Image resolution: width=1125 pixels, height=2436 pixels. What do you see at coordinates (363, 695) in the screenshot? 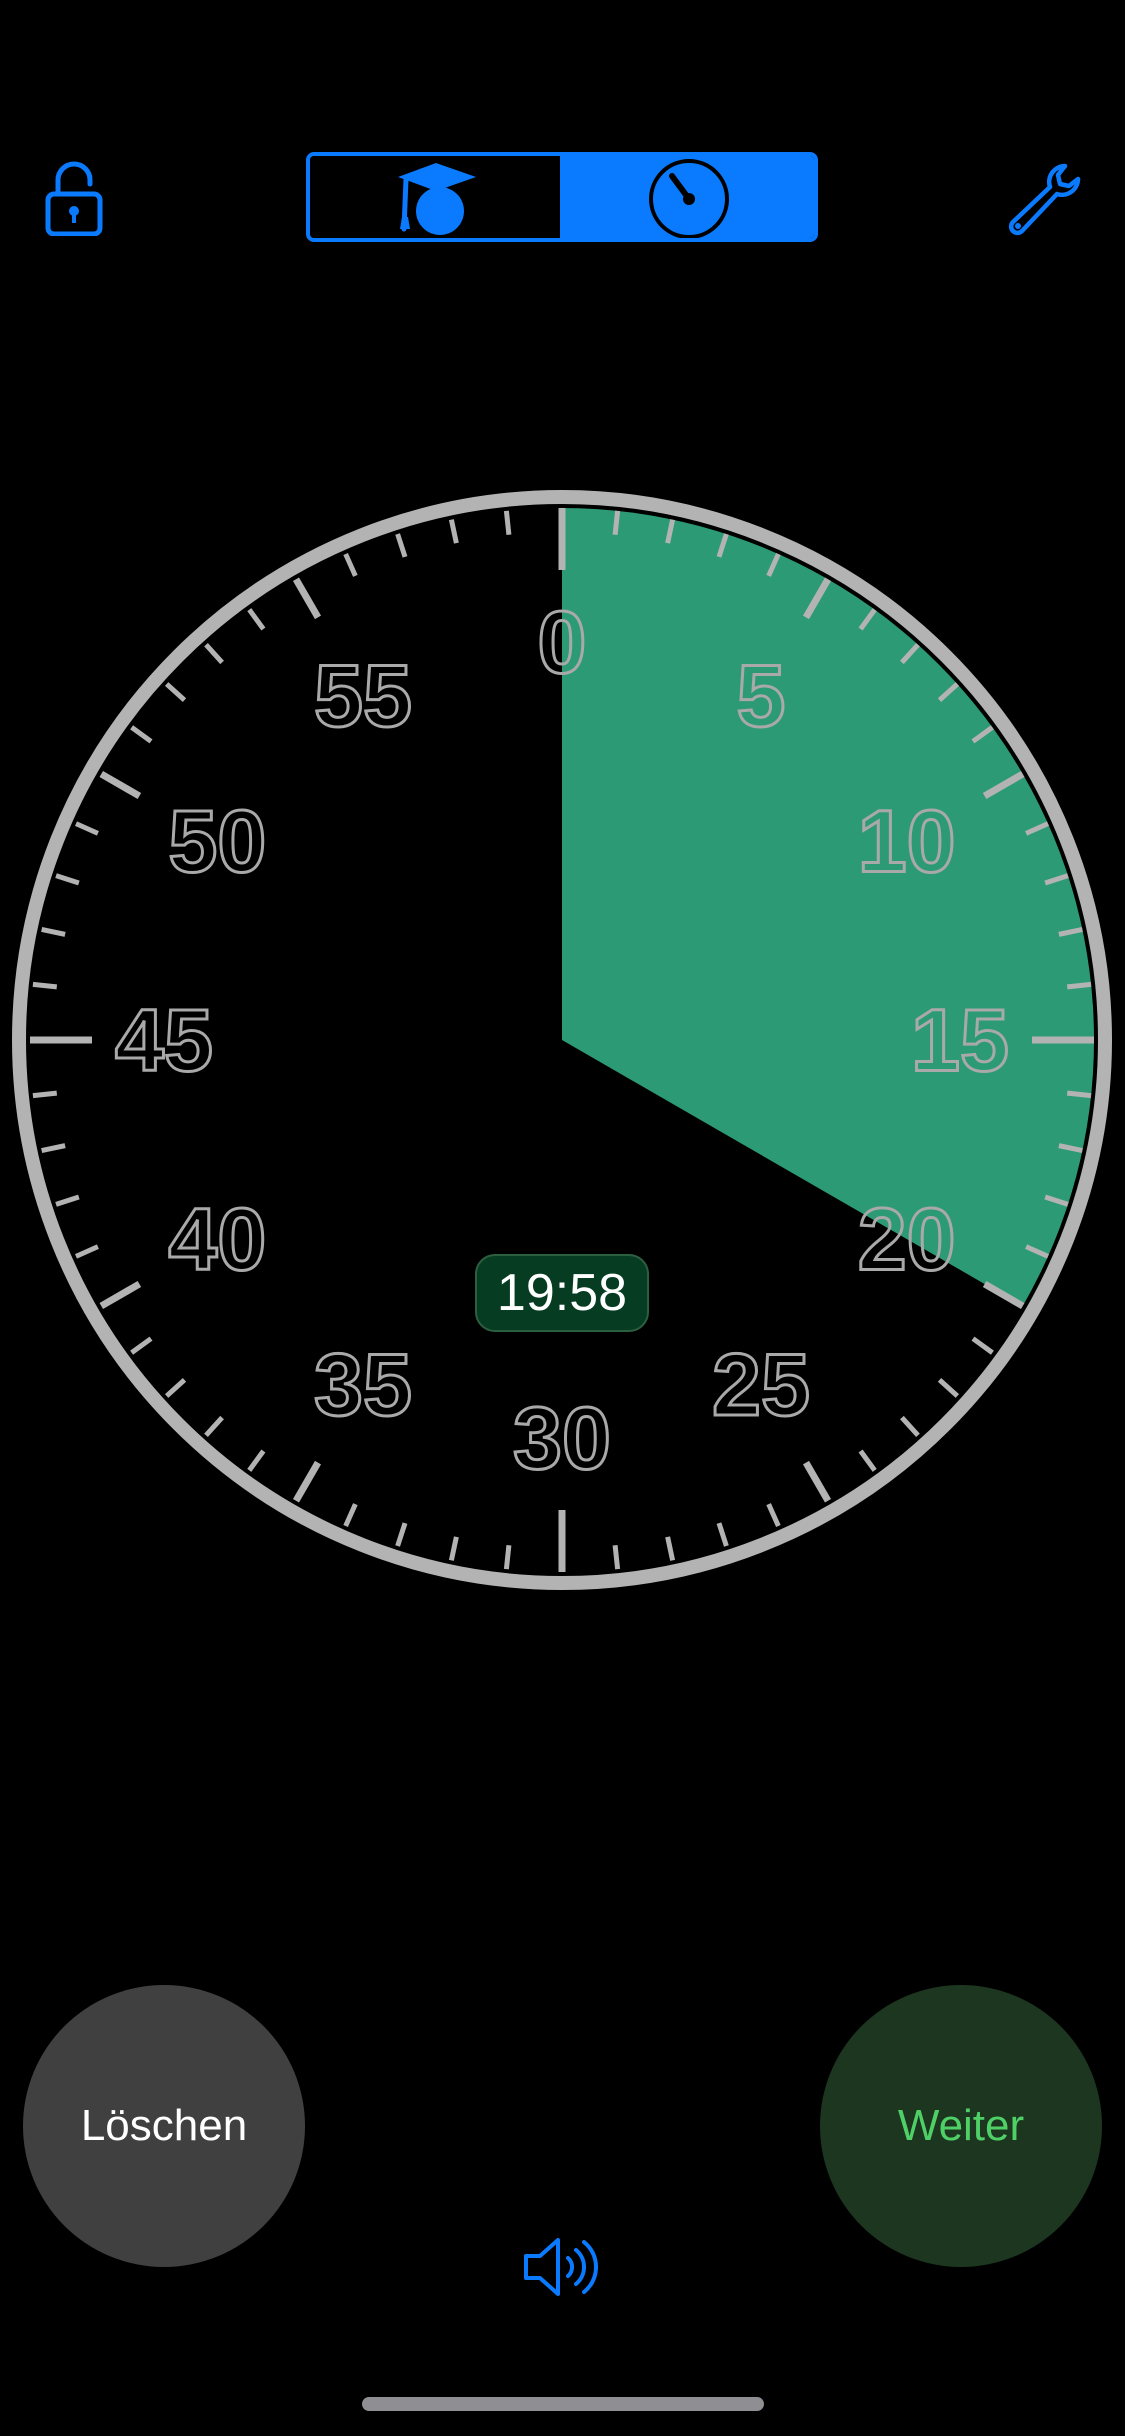
I see `dial-number-55: 55` at bounding box center [363, 695].